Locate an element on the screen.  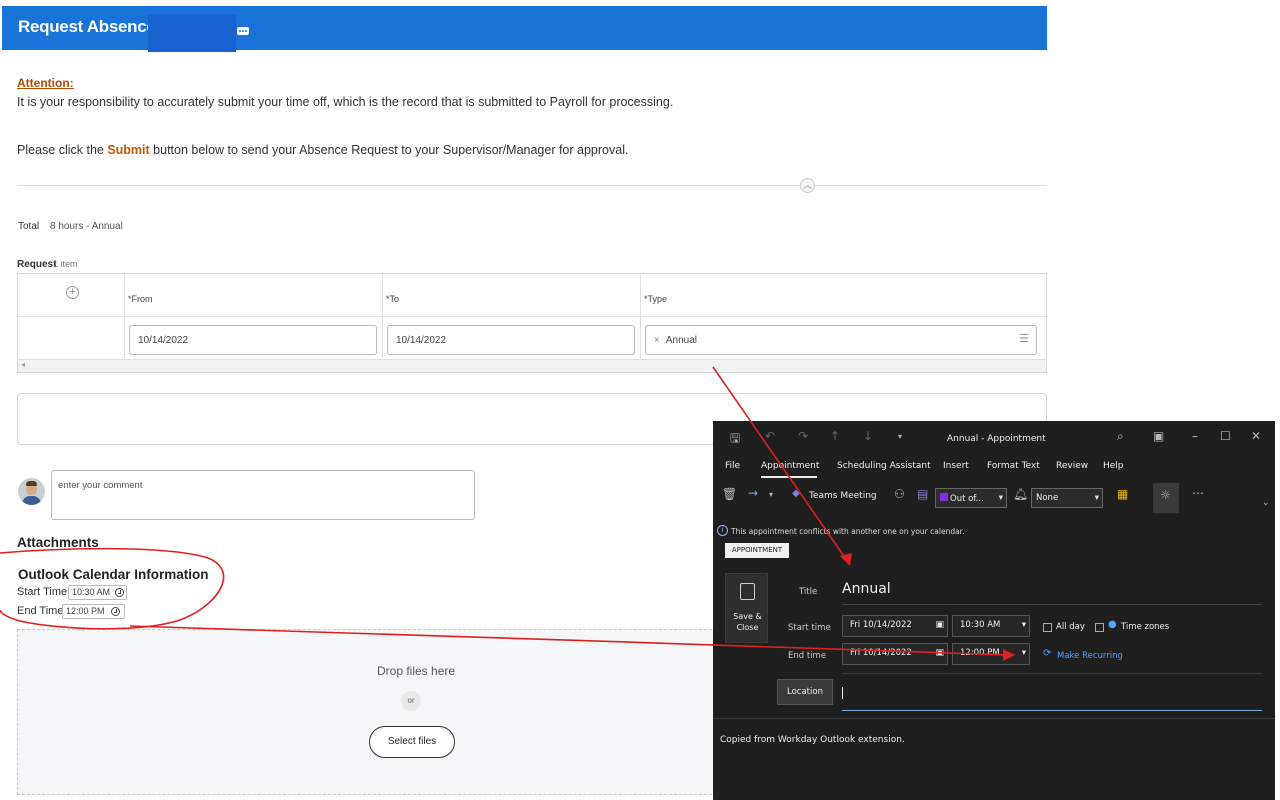
all-day-label: All day is located at coordinates (1070, 627).